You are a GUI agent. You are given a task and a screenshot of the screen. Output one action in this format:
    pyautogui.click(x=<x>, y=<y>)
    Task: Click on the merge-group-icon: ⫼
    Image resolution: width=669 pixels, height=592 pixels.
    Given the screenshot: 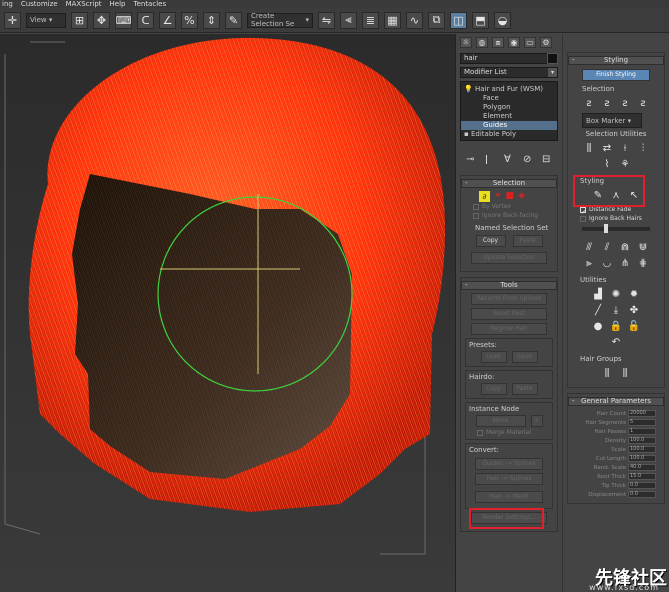 What is the action you would take?
    pyautogui.click(x=625, y=373)
    